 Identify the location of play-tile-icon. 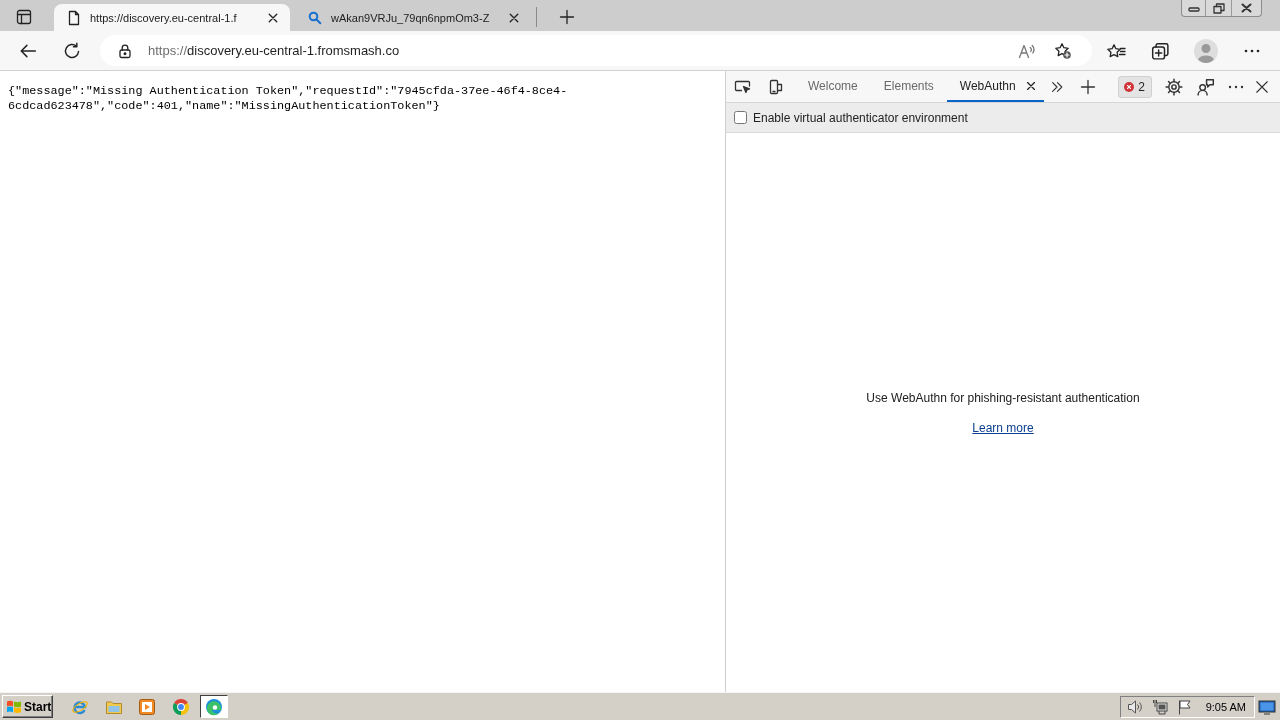
(147, 706).